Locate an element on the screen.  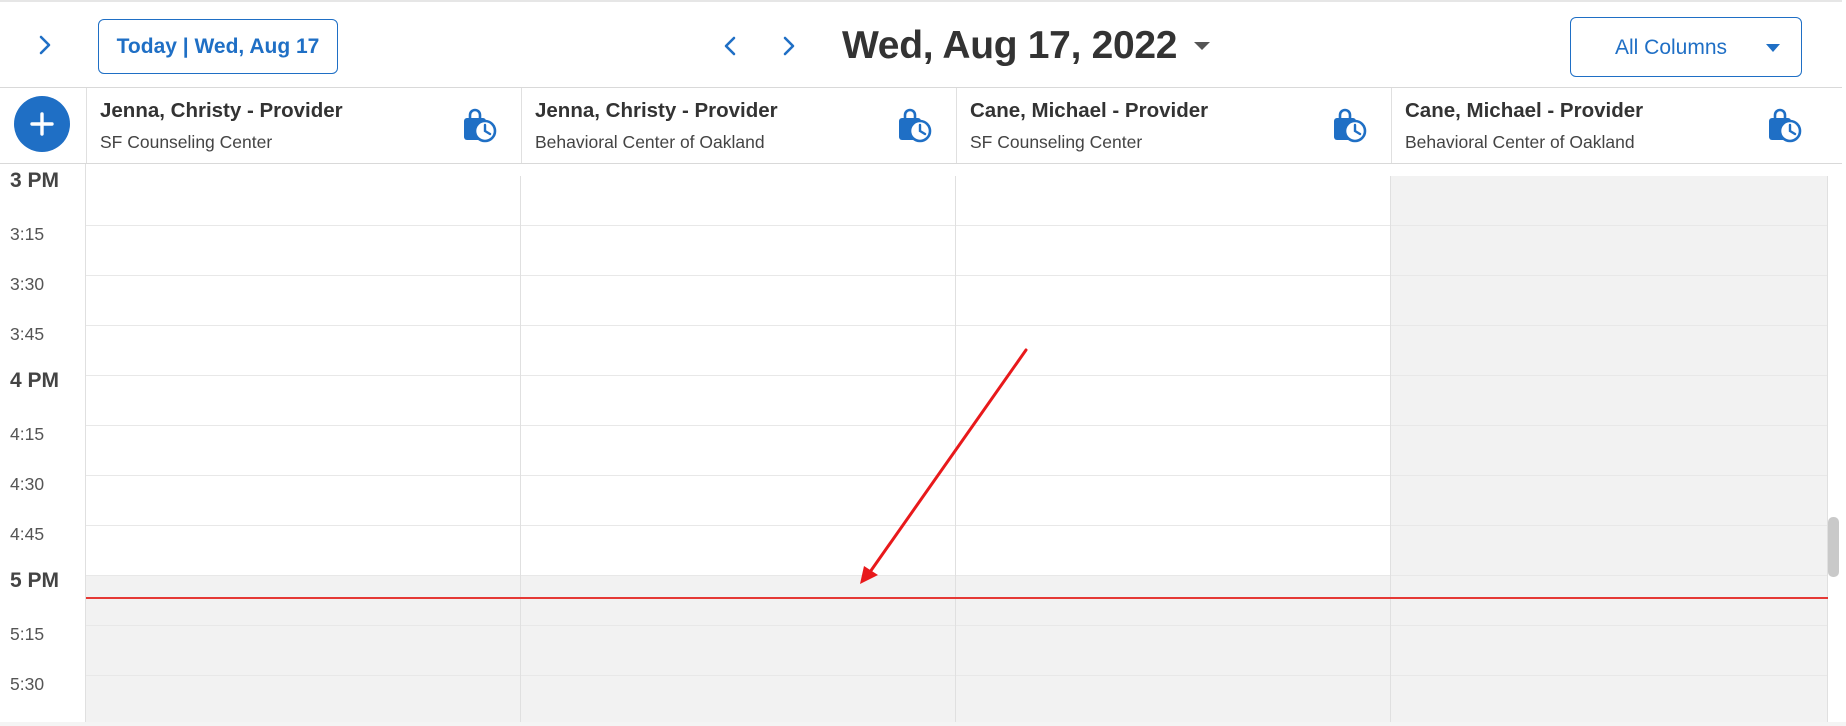
hour-label: 4 PM is located at coordinates (35, 380).